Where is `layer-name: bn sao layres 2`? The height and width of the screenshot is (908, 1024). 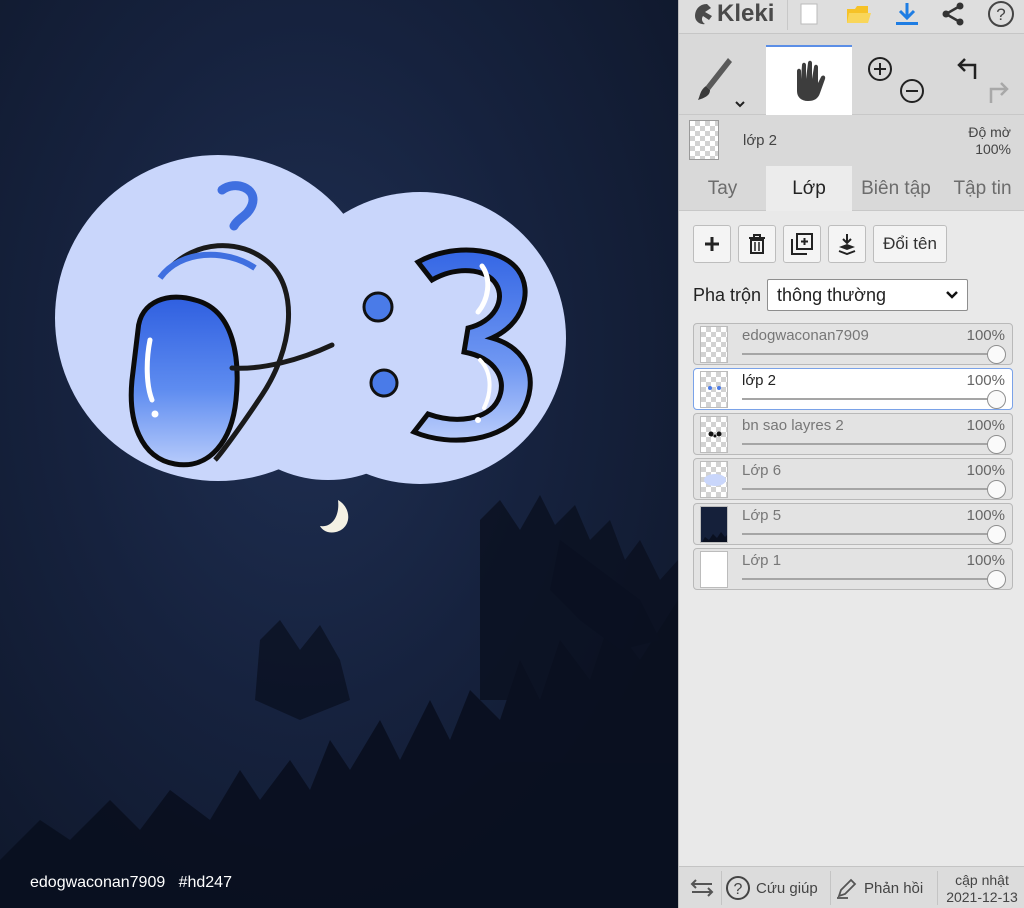
layer-name: bn sao layres 2 is located at coordinates (793, 425).